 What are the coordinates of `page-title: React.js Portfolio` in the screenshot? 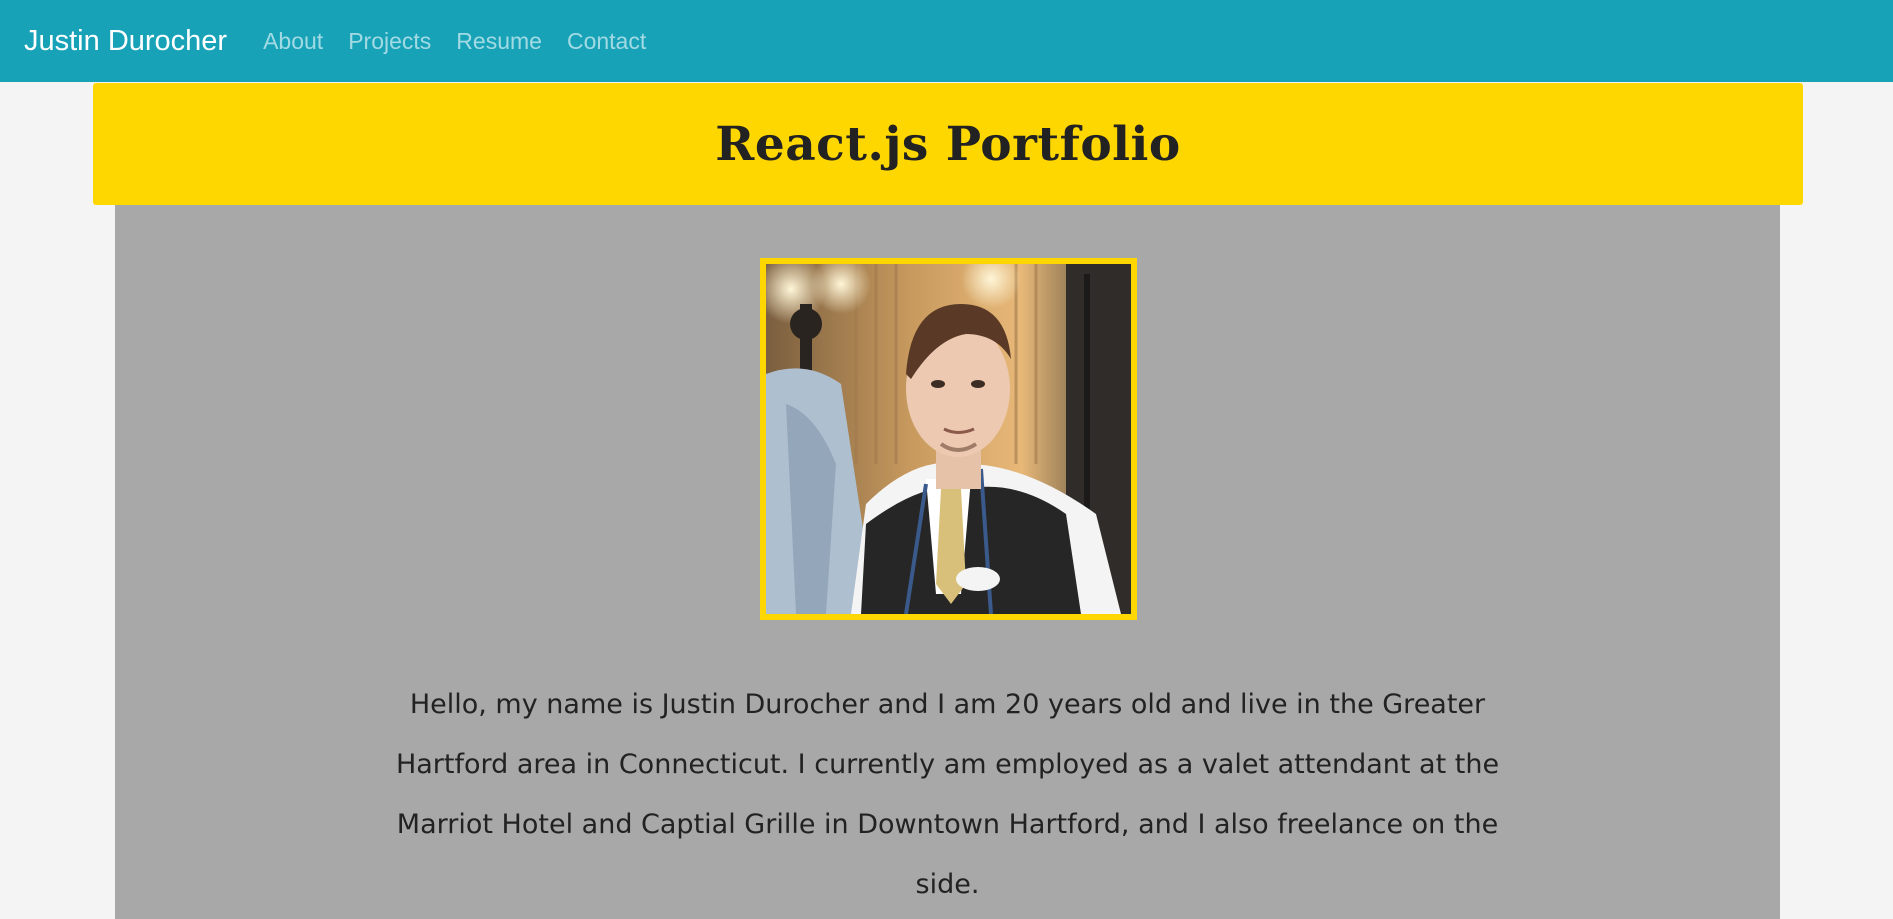 It's located at (948, 144).